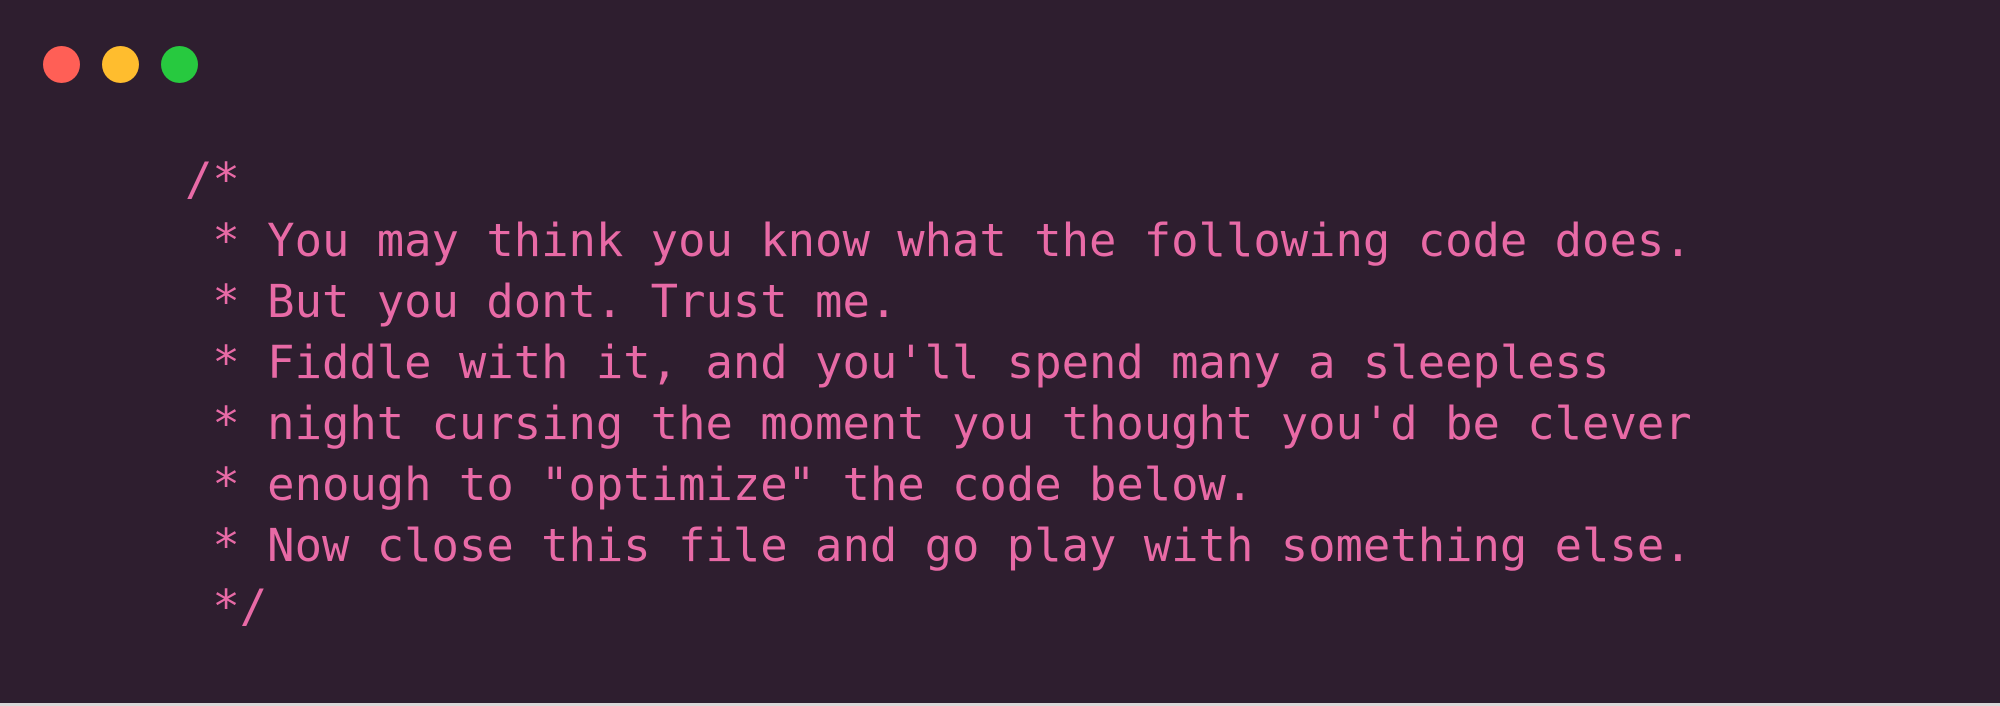 This screenshot has width=2000, height=706. Describe the element at coordinates (212, 179) in the screenshot. I see `code-line: /*` at that location.